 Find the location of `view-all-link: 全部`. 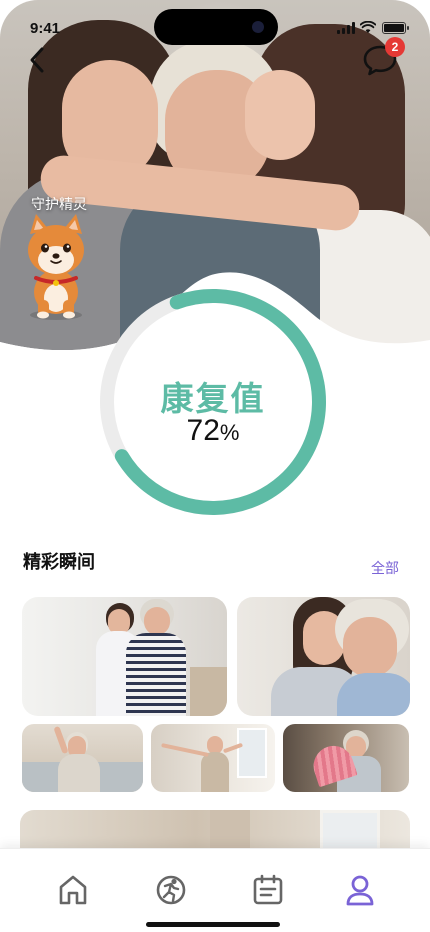

view-all-link: 全部 is located at coordinates (385, 568).